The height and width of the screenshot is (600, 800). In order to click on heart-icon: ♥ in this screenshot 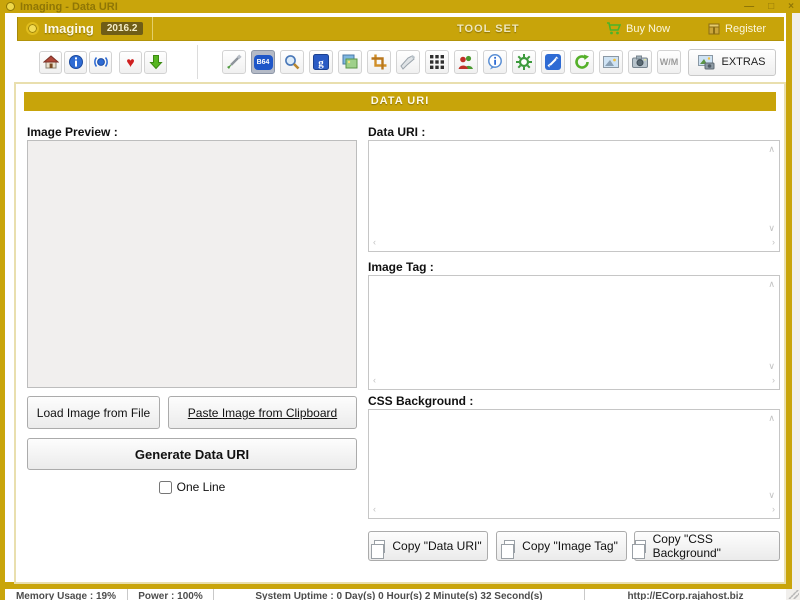, I will do `click(130, 62)`.